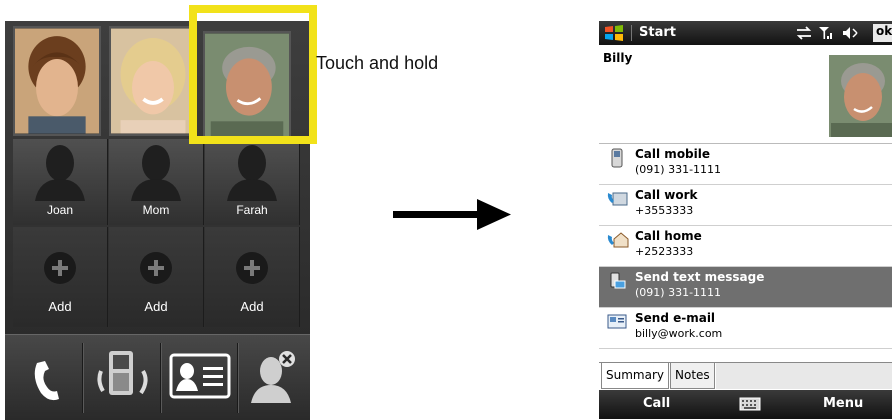 Image resolution: width=892 pixels, height=420 pixels. What do you see at coordinates (656, 403) in the screenshot?
I see `call-softkey: Call` at bounding box center [656, 403].